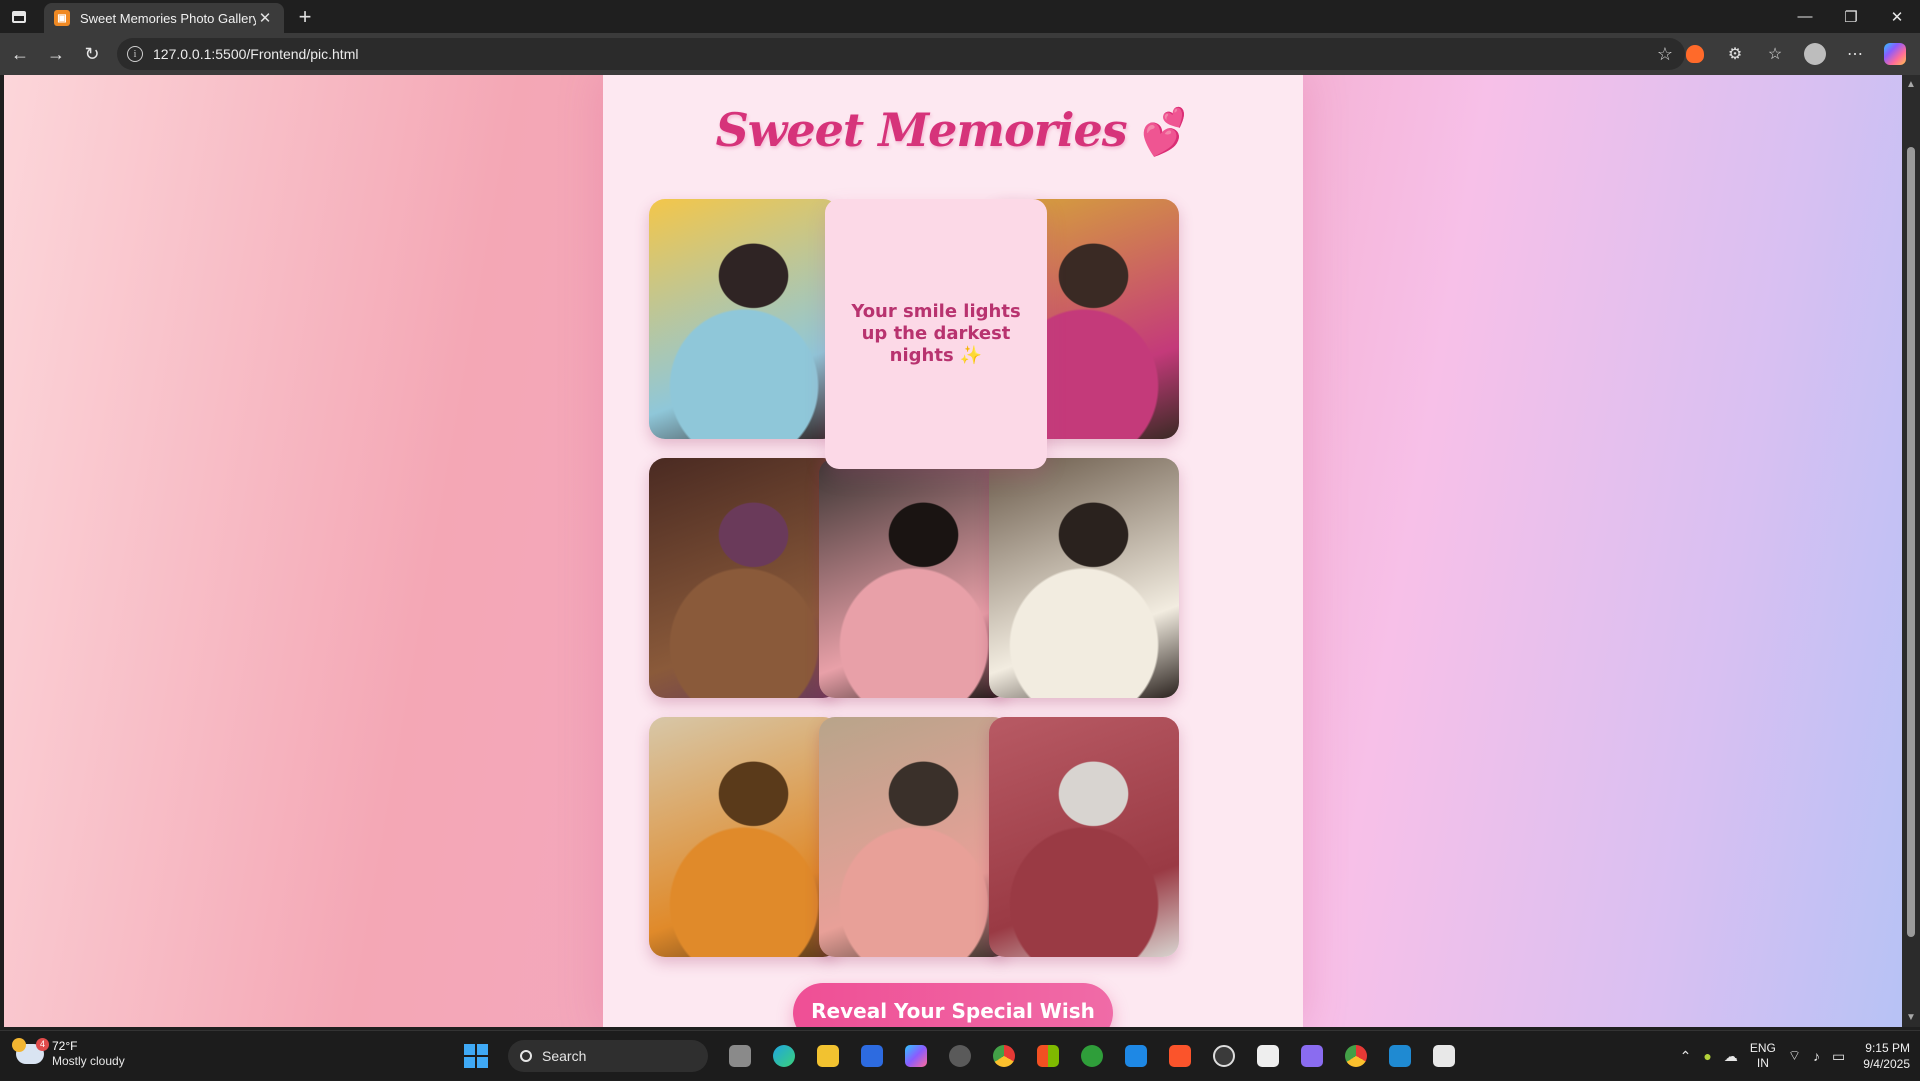  Describe the element at coordinates (1444, 1056) in the screenshot. I see `snipping-tool-icon` at that location.